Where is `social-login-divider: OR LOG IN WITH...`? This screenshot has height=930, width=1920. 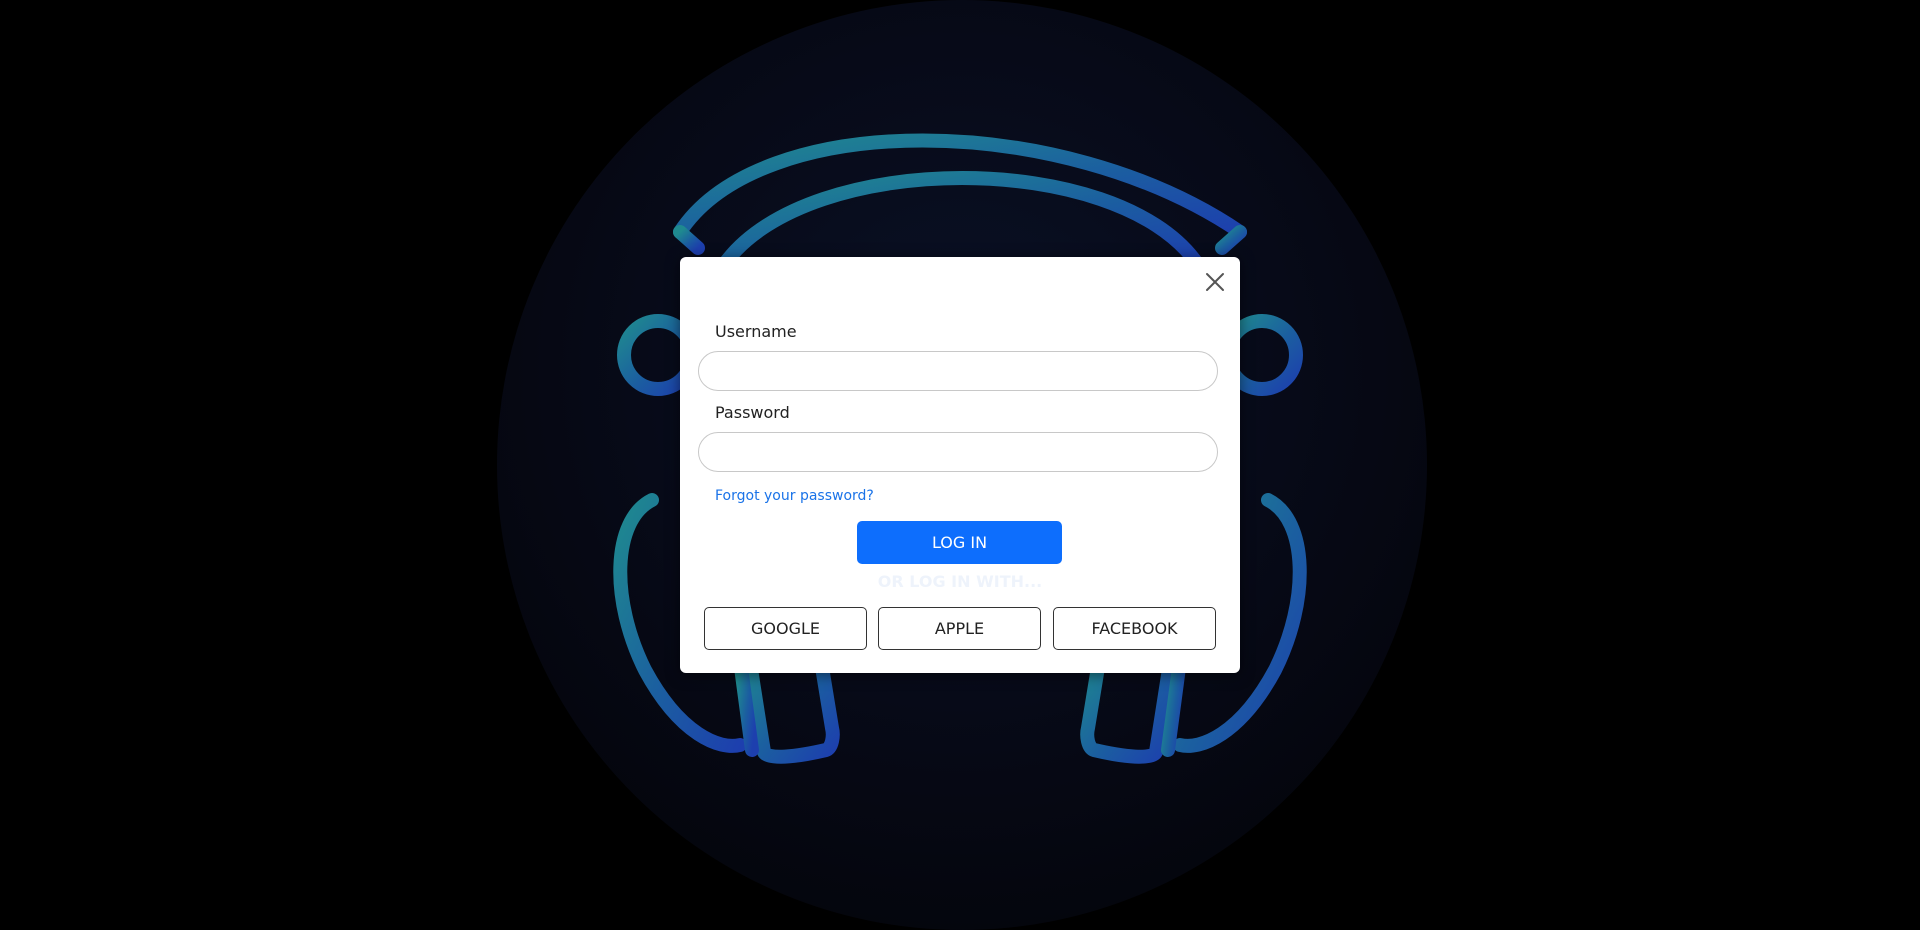 social-login-divider: OR LOG IN WITH... is located at coordinates (960, 581).